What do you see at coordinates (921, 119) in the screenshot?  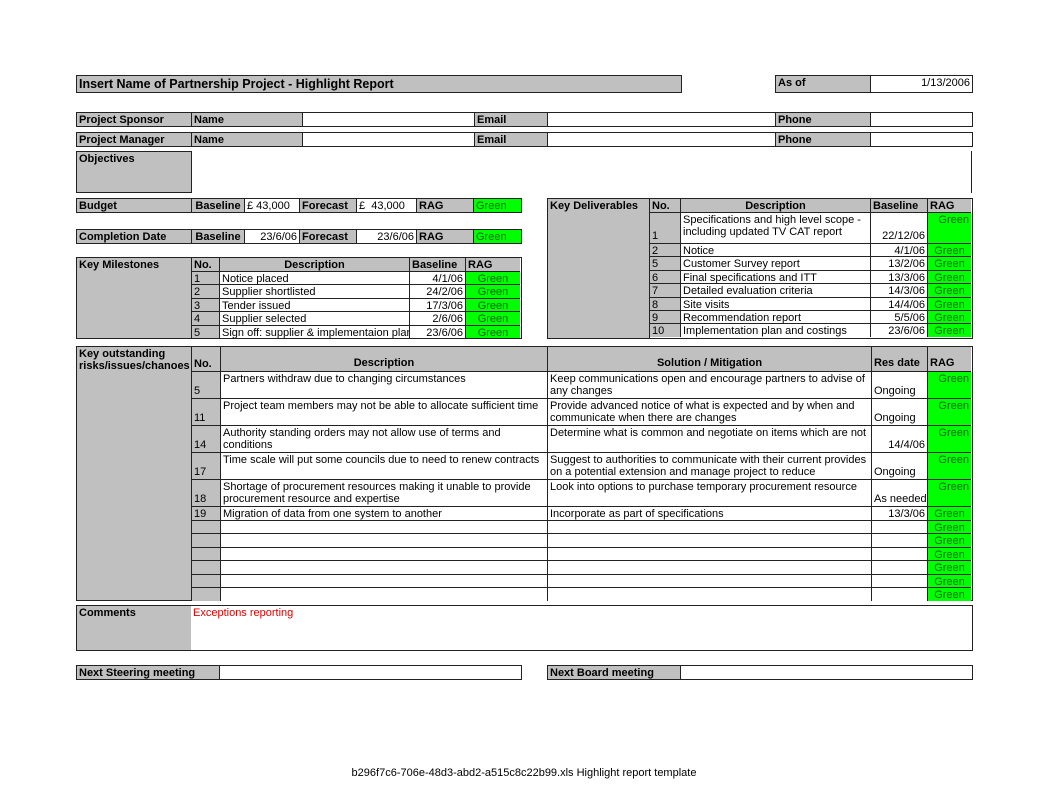 I see `sponsor-phone-field` at bounding box center [921, 119].